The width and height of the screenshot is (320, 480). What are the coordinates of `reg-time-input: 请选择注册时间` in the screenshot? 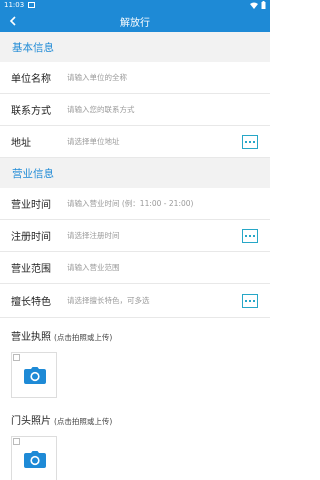 It's located at (154, 235).